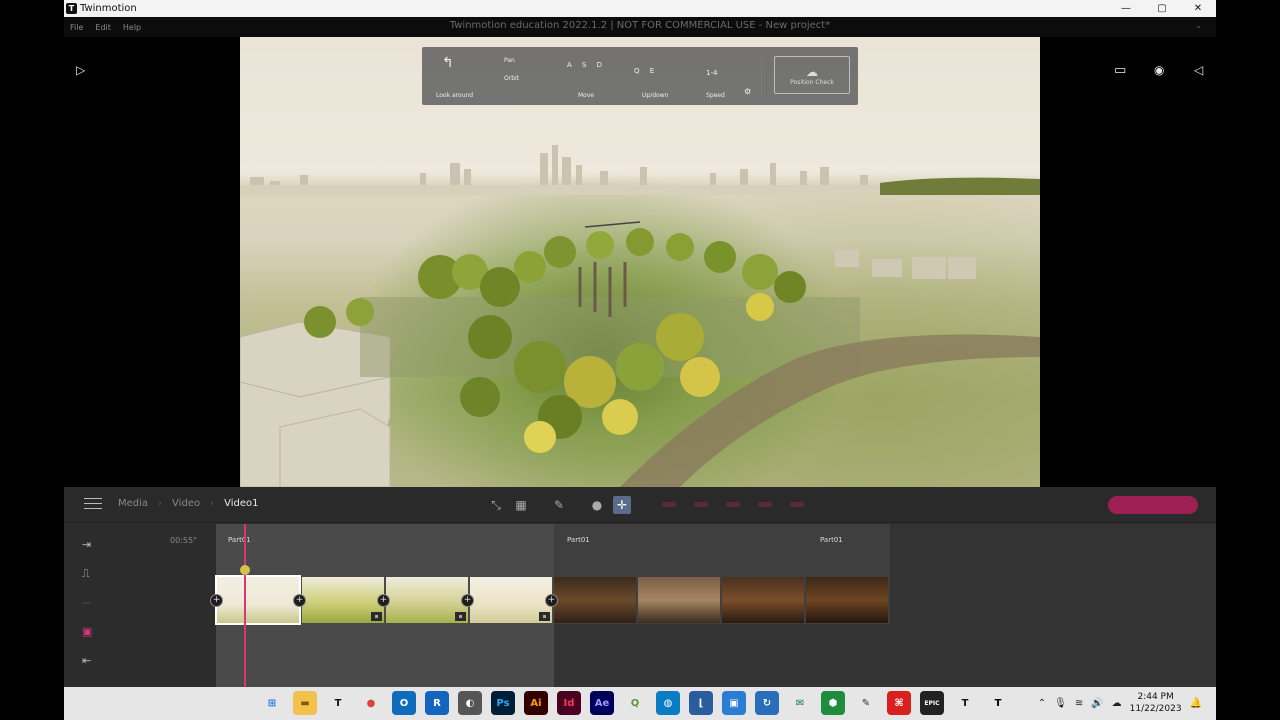  Describe the element at coordinates (183, 540) in the screenshot. I see `timeline-duration: 00:55"` at that location.